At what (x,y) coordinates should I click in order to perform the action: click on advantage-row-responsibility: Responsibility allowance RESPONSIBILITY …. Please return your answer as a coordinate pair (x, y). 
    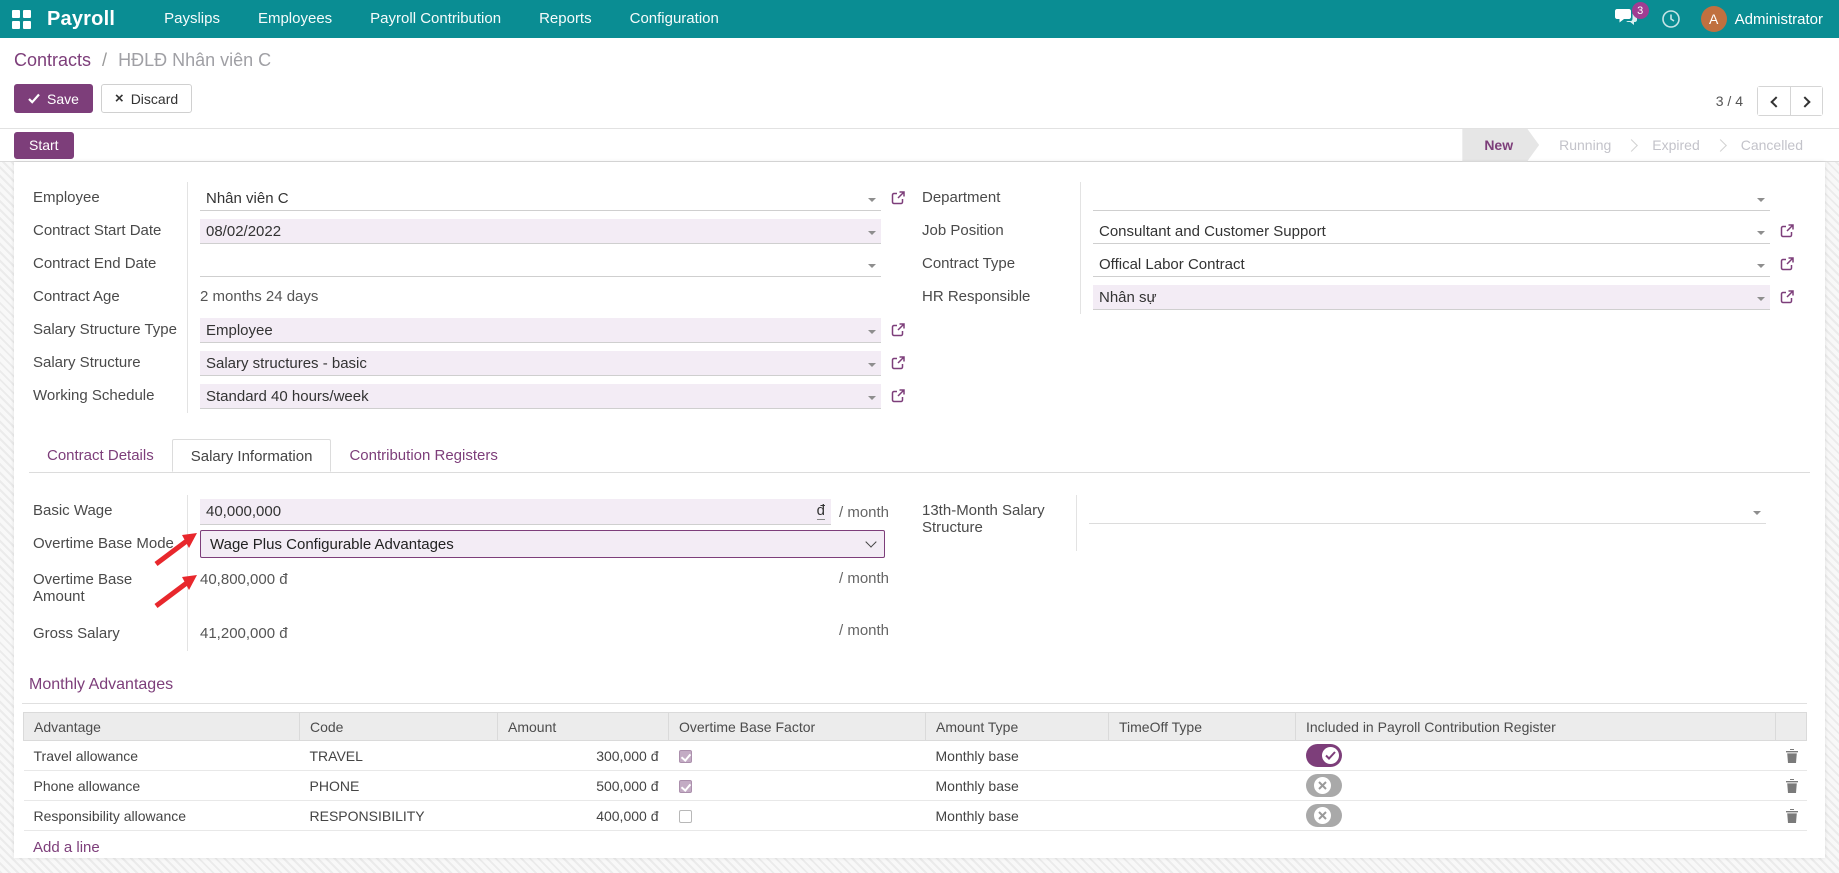
    Looking at the image, I should click on (915, 815).